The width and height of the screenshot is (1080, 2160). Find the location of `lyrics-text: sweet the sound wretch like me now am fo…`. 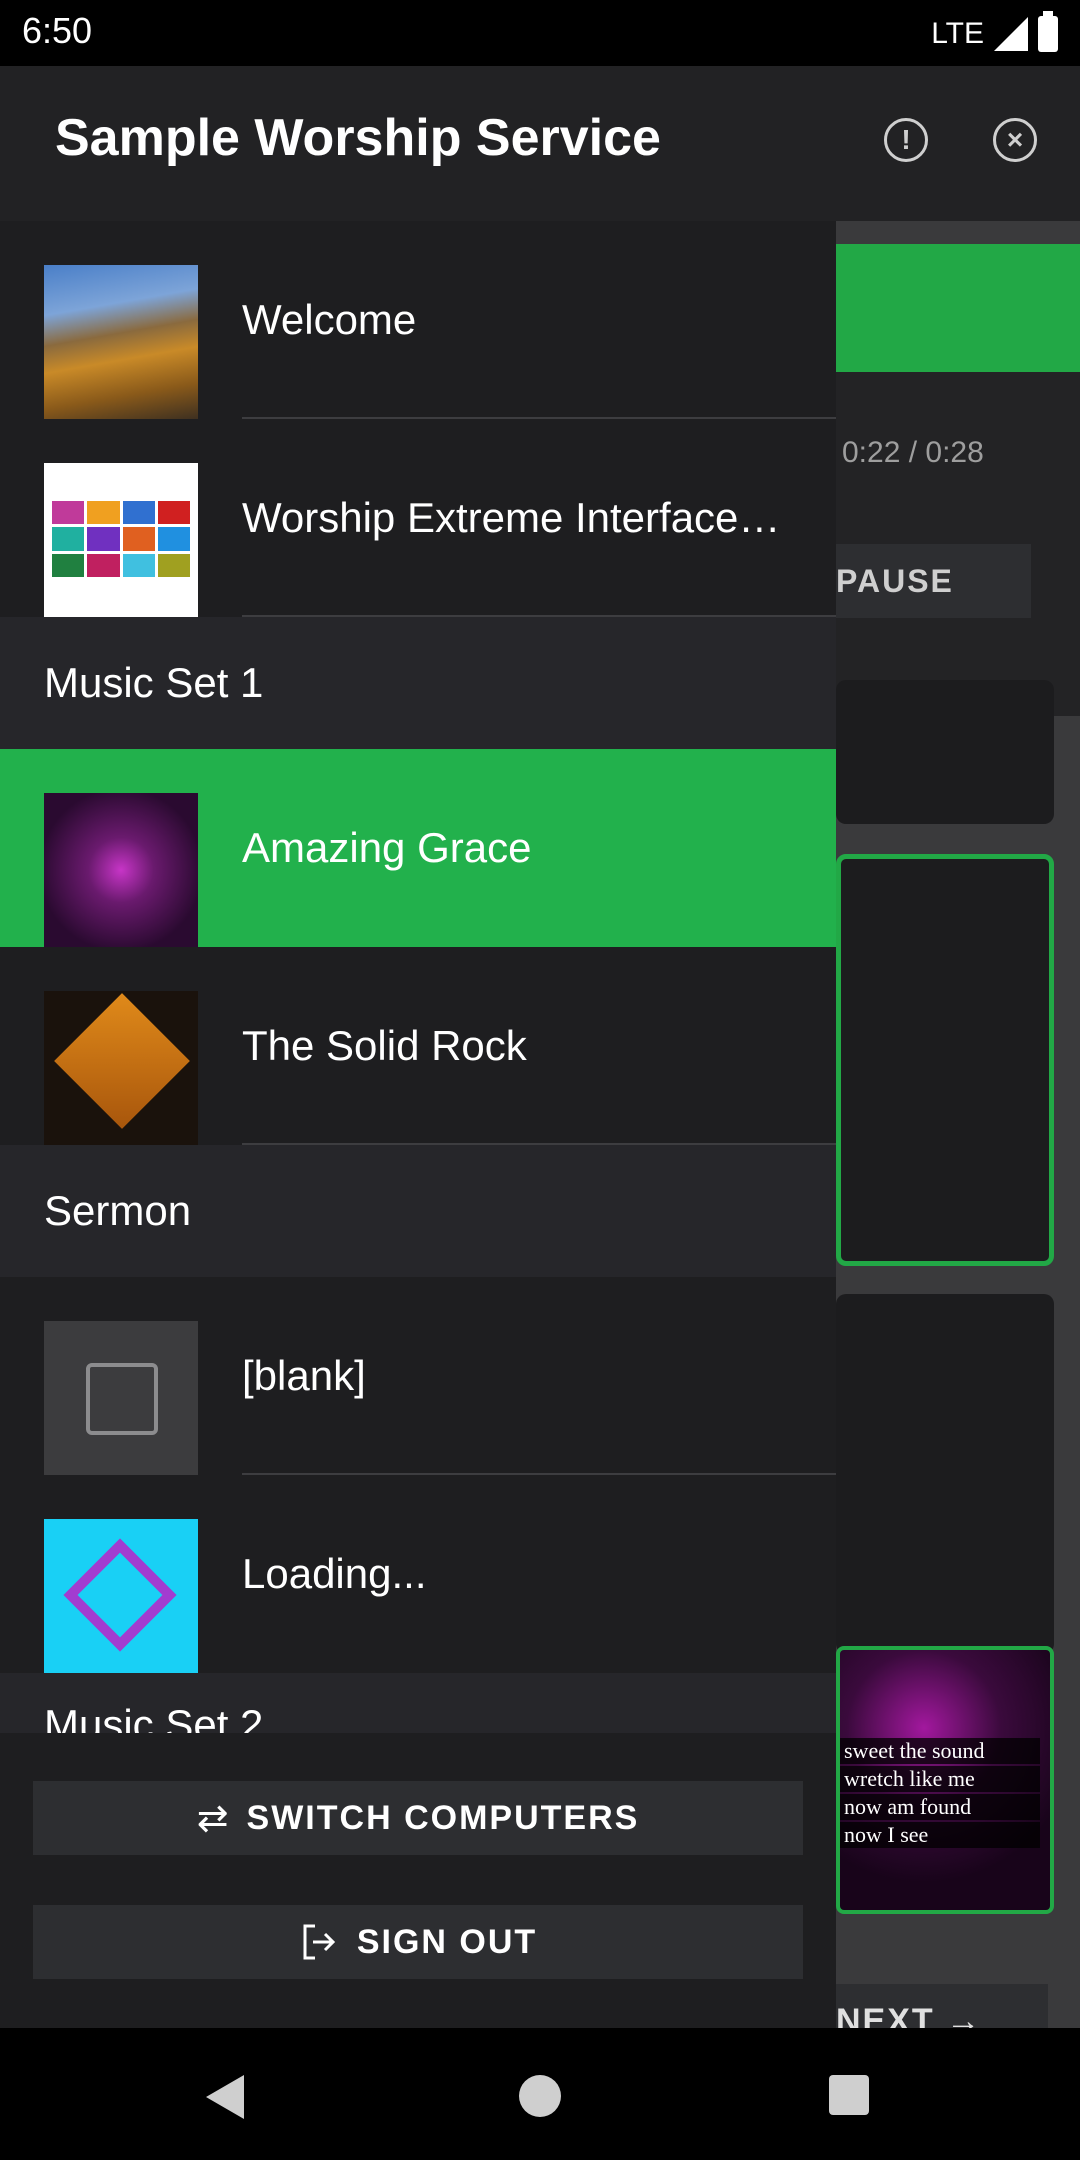

lyrics-text: sweet the sound wretch like me now am fo… is located at coordinates (940, 1793).